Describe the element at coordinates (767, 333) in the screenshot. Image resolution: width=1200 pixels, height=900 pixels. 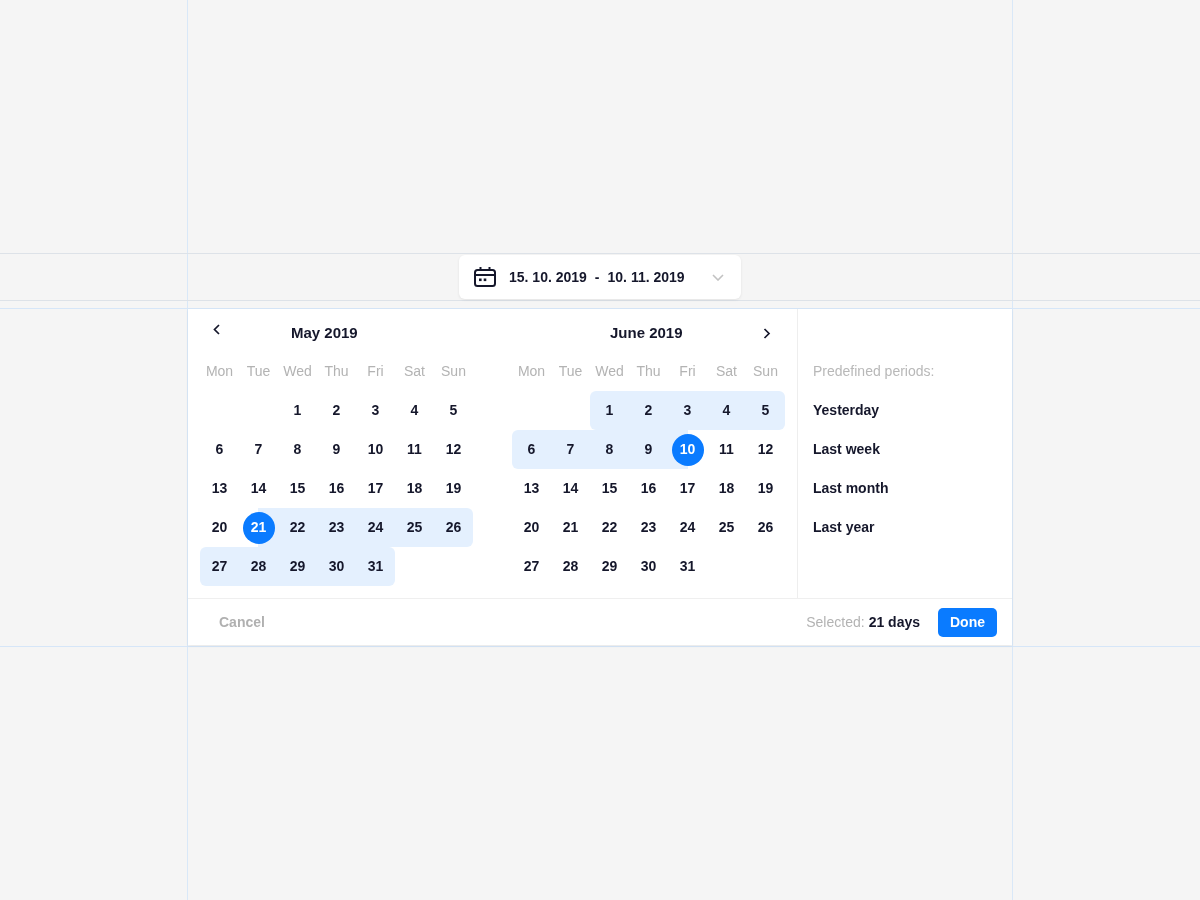
I see `chevron-right-icon` at that location.